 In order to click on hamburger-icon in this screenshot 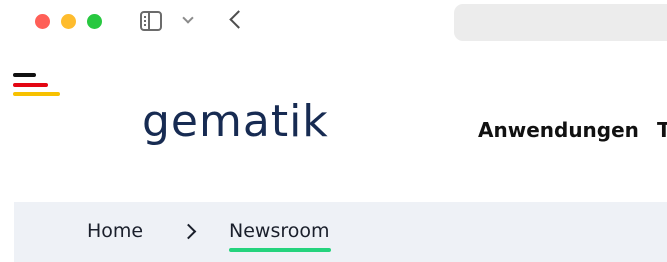, I will do `click(37, 83)`.